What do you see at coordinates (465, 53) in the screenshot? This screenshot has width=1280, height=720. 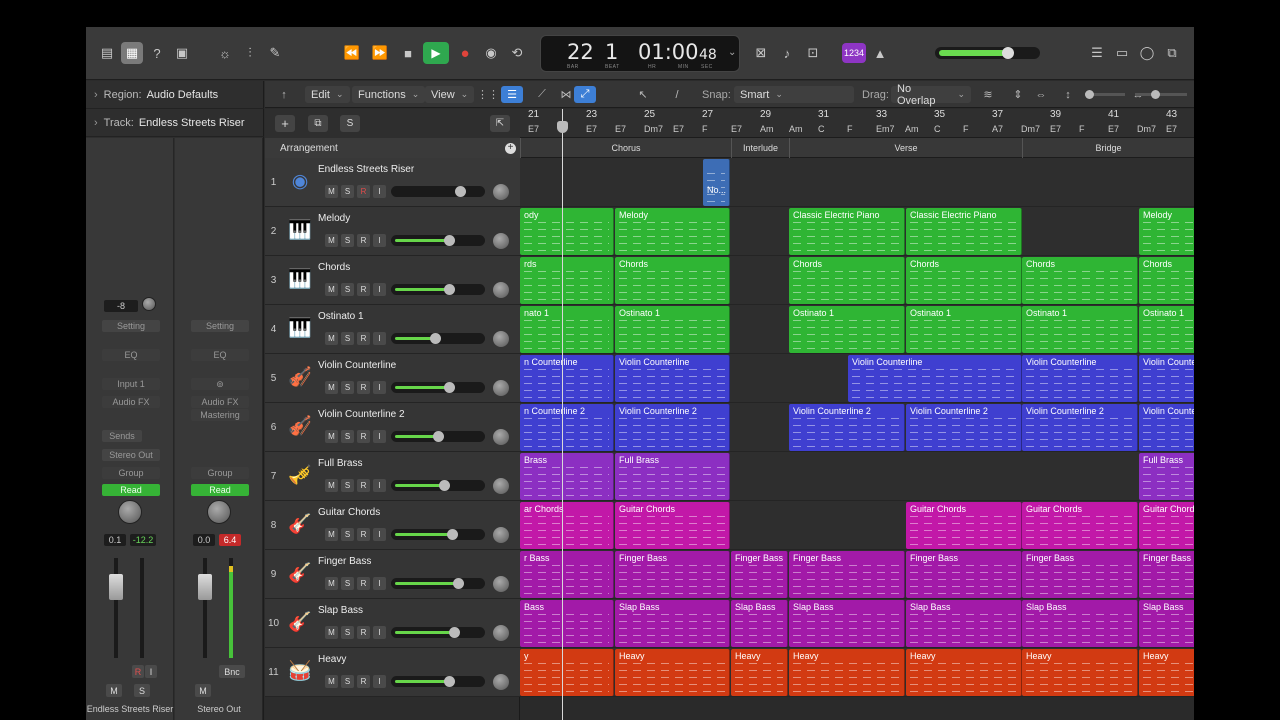 I see `record-button: ●` at bounding box center [465, 53].